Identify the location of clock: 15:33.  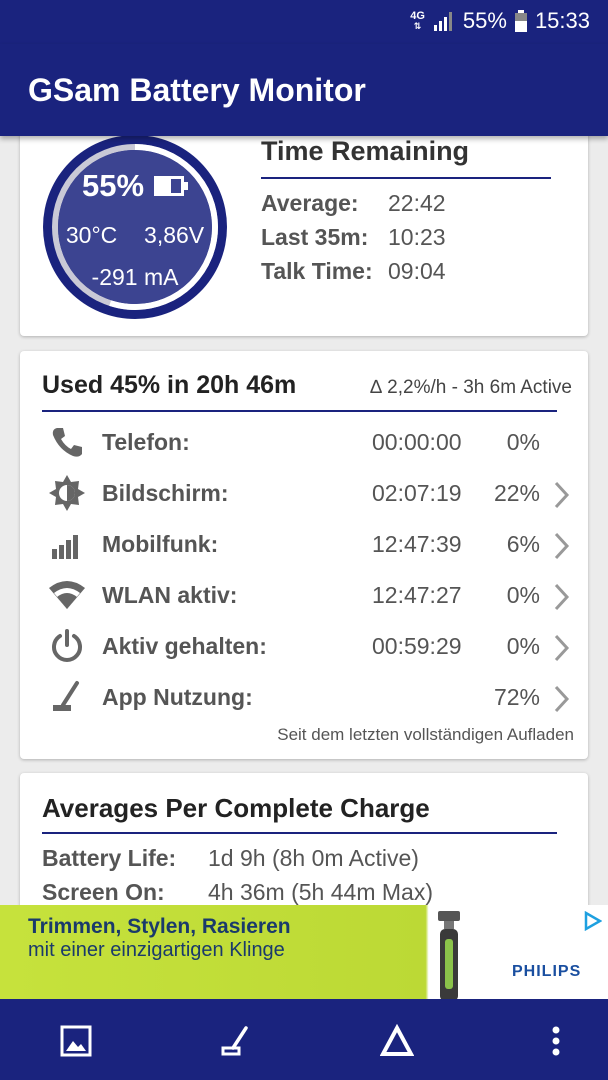
(562, 20).